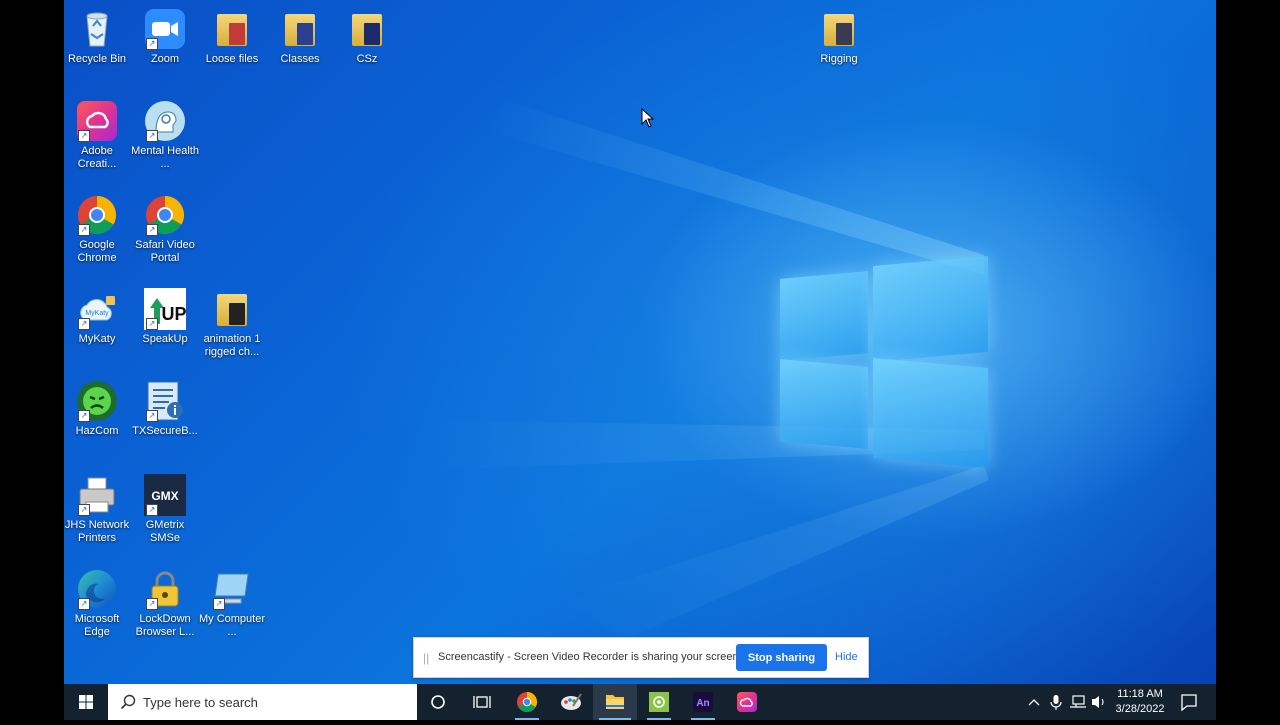 The height and width of the screenshot is (725, 1280). What do you see at coordinates (165, 531) in the screenshot?
I see `icon-label: GMetrix SMSe` at bounding box center [165, 531].